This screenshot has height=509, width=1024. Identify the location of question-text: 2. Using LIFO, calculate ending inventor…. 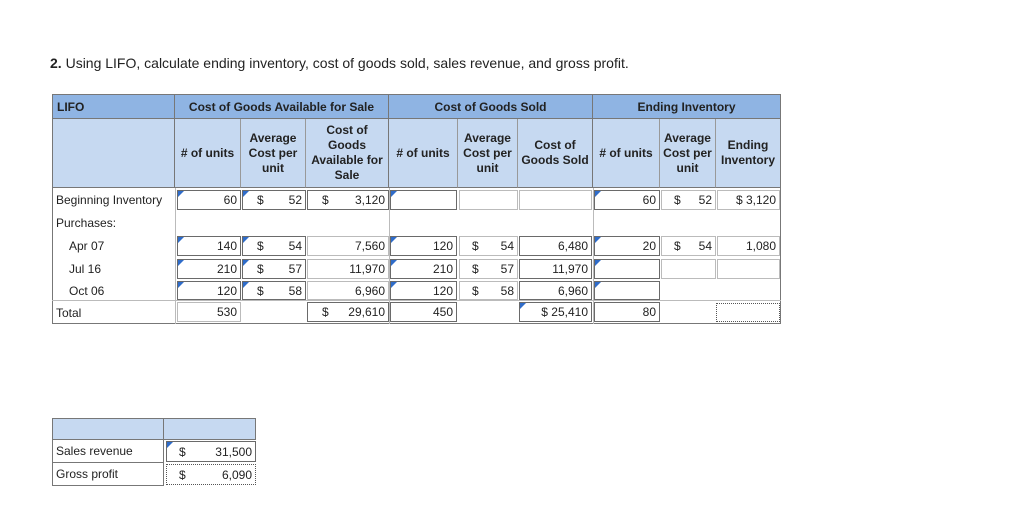
(339, 63).